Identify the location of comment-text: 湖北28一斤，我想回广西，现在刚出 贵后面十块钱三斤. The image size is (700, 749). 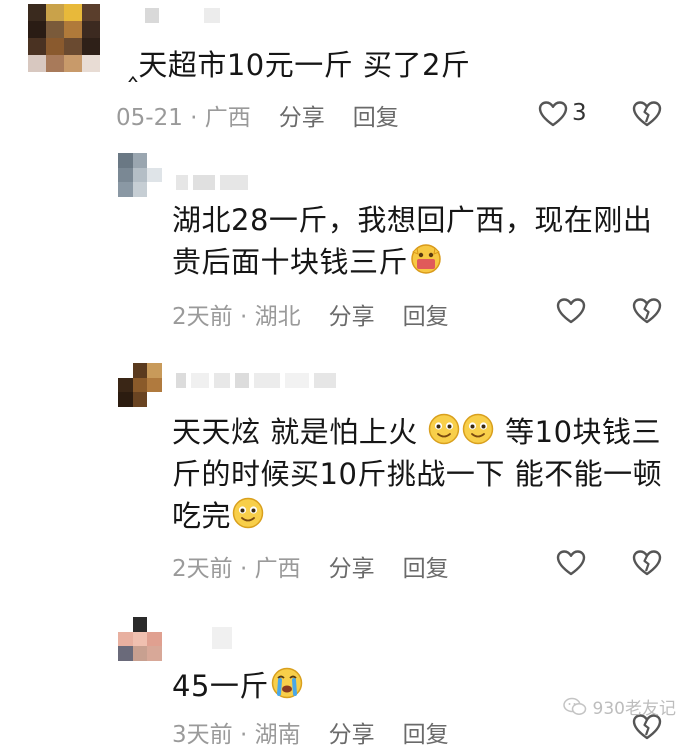
(412, 241).